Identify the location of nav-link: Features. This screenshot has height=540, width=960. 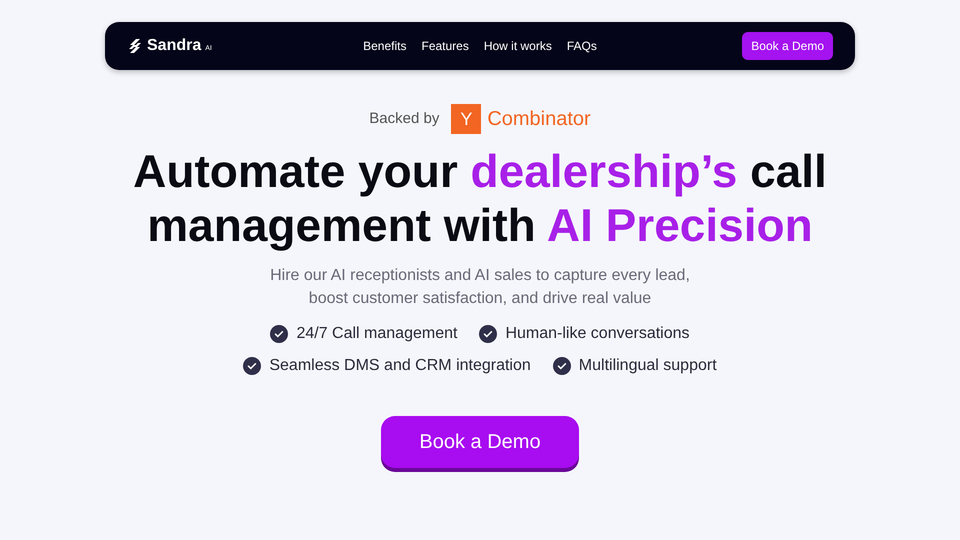
(445, 46).